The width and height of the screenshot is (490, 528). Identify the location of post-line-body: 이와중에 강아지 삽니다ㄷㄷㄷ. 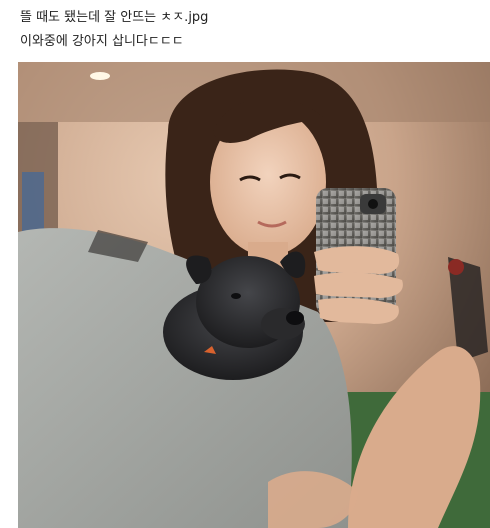
(102, 41).